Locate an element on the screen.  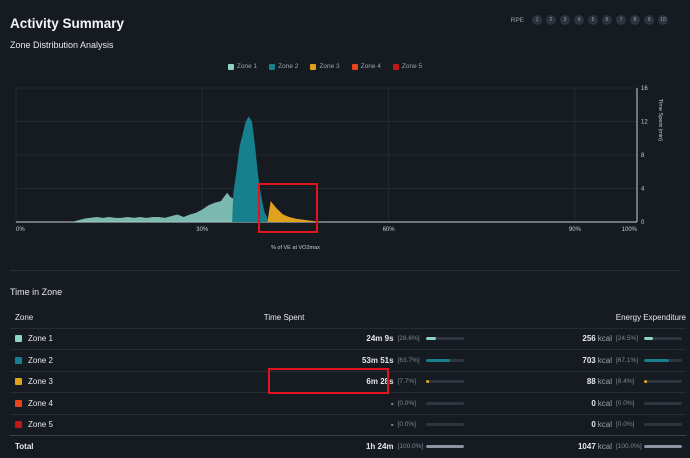
legend-label: Zone 5 is located at coordinates (412, 66).